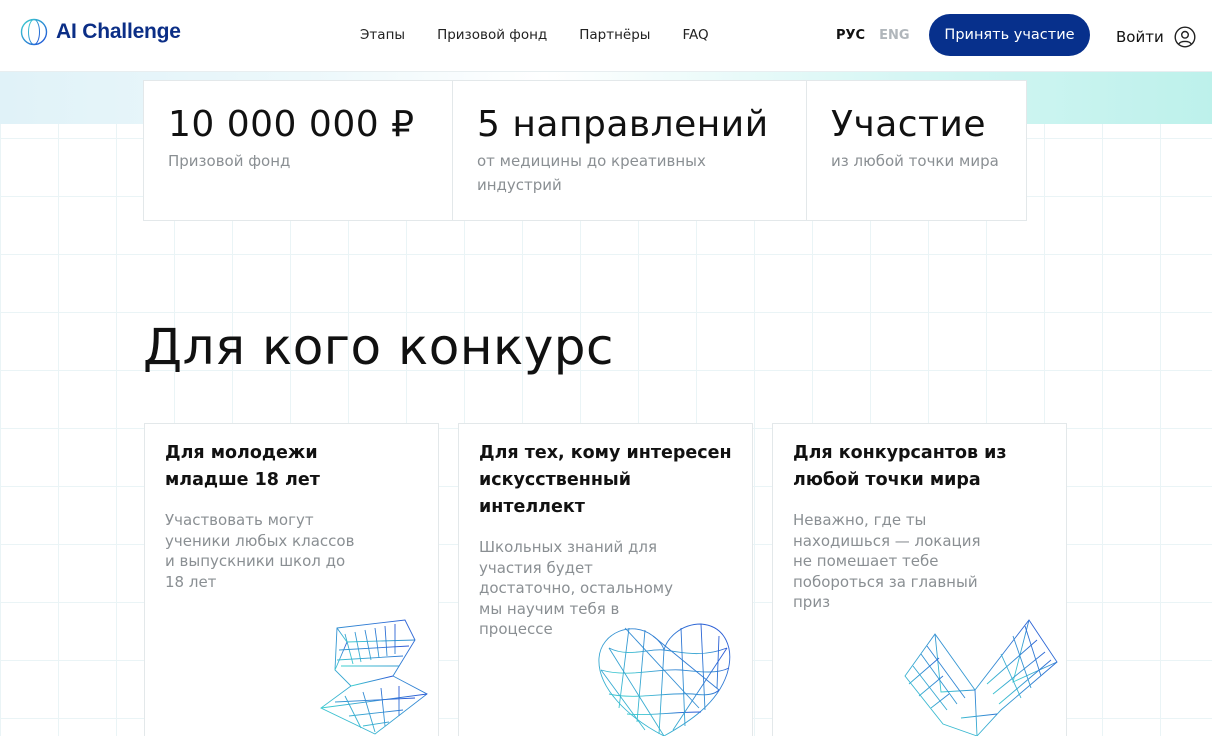 The height and width of the screenshot is (736, 1212). I want to click on participate-button: Принять участие, so click(1009, 35).